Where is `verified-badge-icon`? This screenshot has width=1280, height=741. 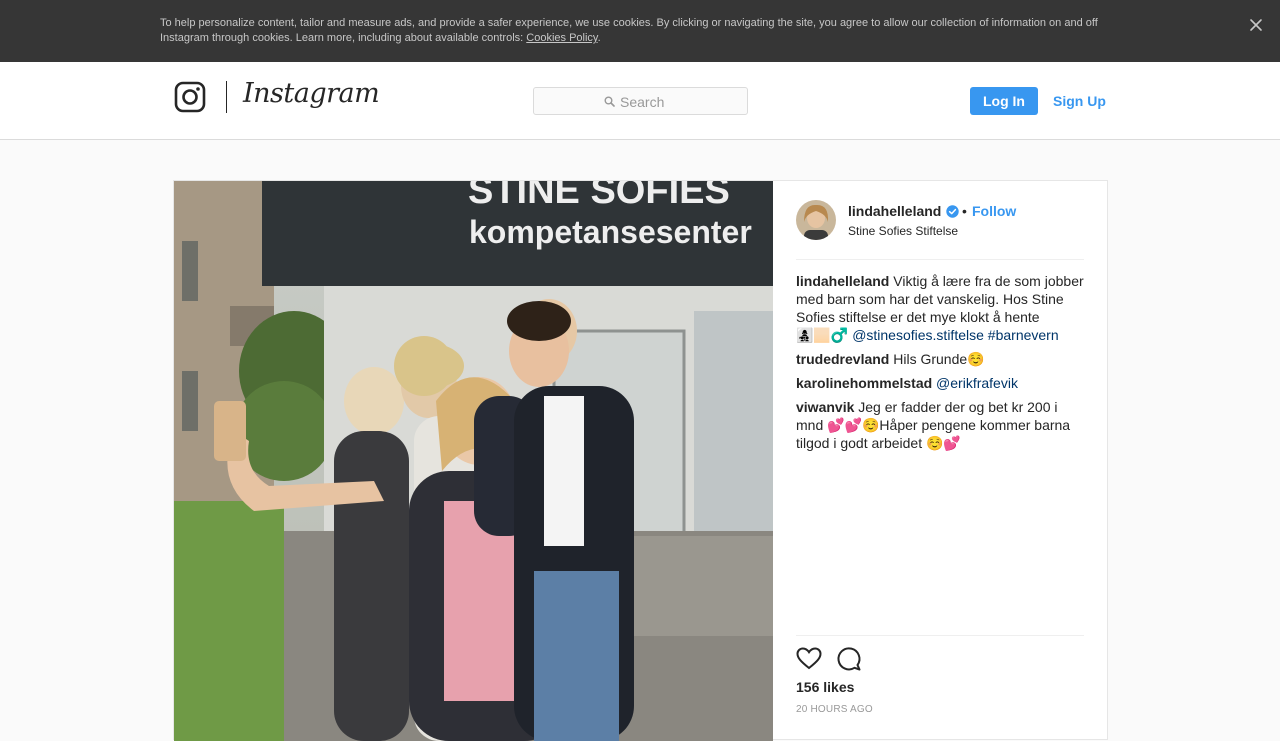 verified-badge-icon is located at coordinates (952, 211).